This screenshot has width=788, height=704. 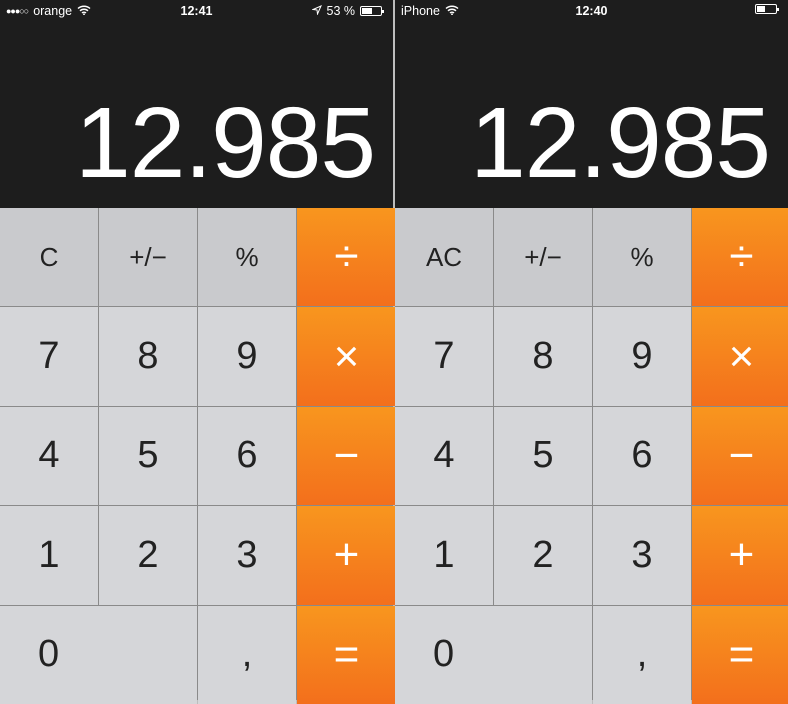 What do you see at coordinates (341, 11) in the screenshot?
I see `battery-percent: 53 %` at bounding box center [341, 11].